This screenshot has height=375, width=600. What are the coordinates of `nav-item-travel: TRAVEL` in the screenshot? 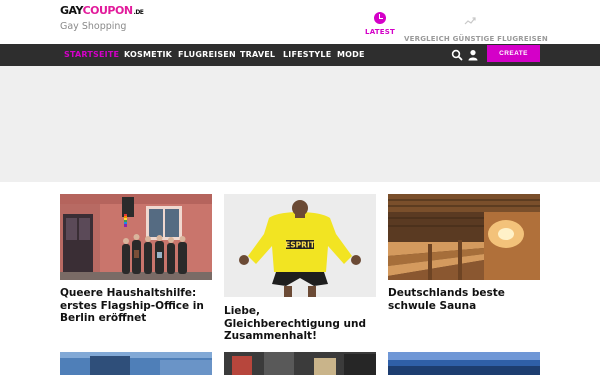 It's located at (257, 54).